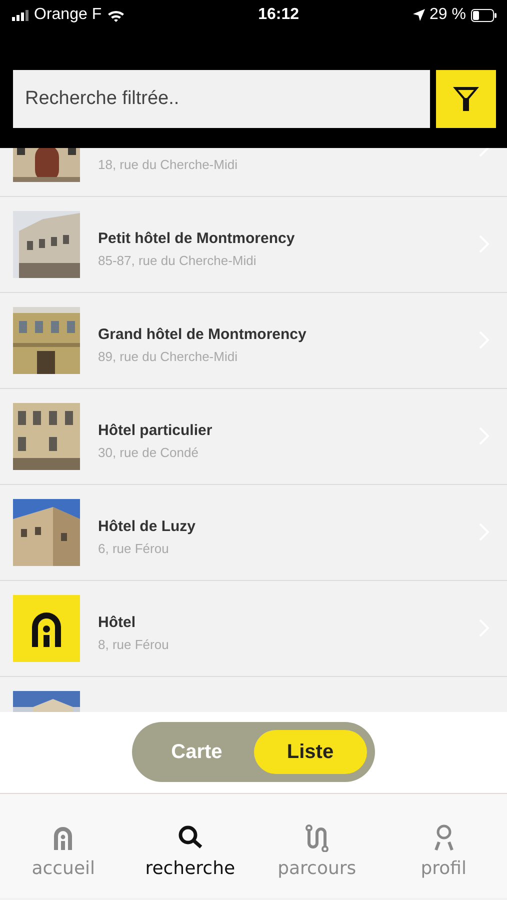 The width and height of the screenshot is (507, 900). Describe the element at coordinates (115, 15) in the screenshot. I see `wifi-icon` at that location.